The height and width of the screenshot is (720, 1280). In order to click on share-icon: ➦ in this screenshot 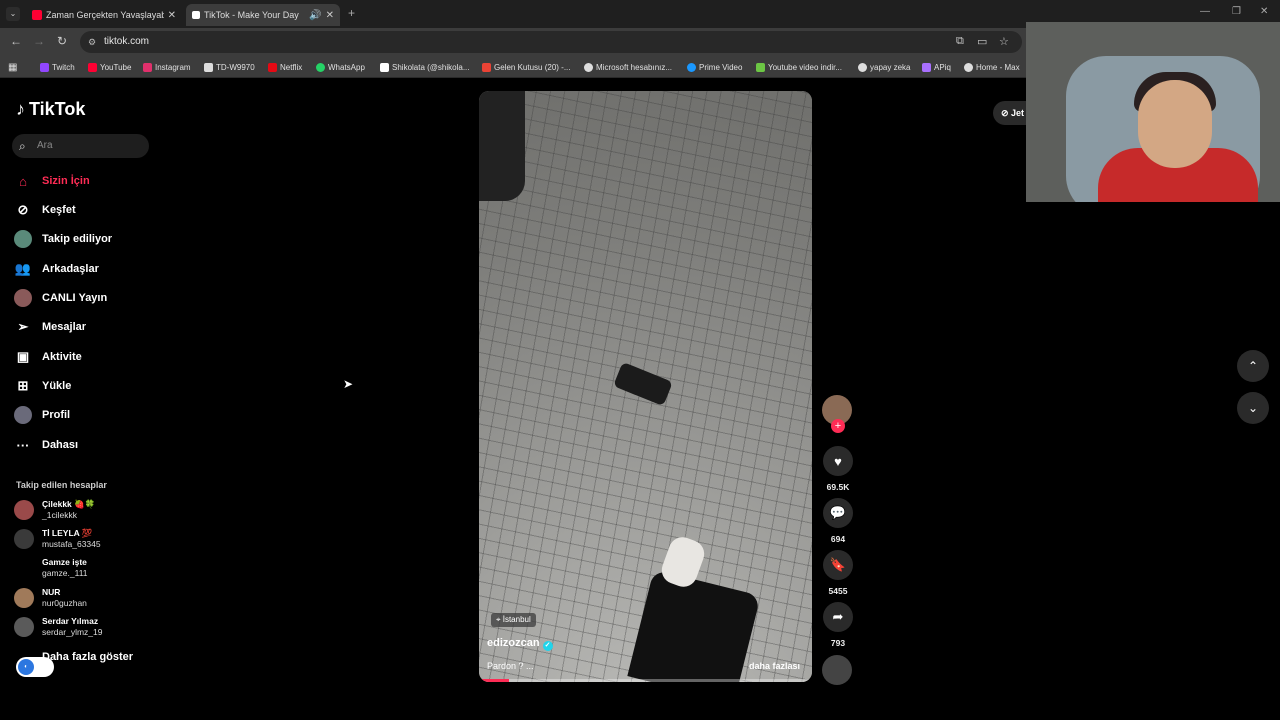, I will do `click(838, 617)`.